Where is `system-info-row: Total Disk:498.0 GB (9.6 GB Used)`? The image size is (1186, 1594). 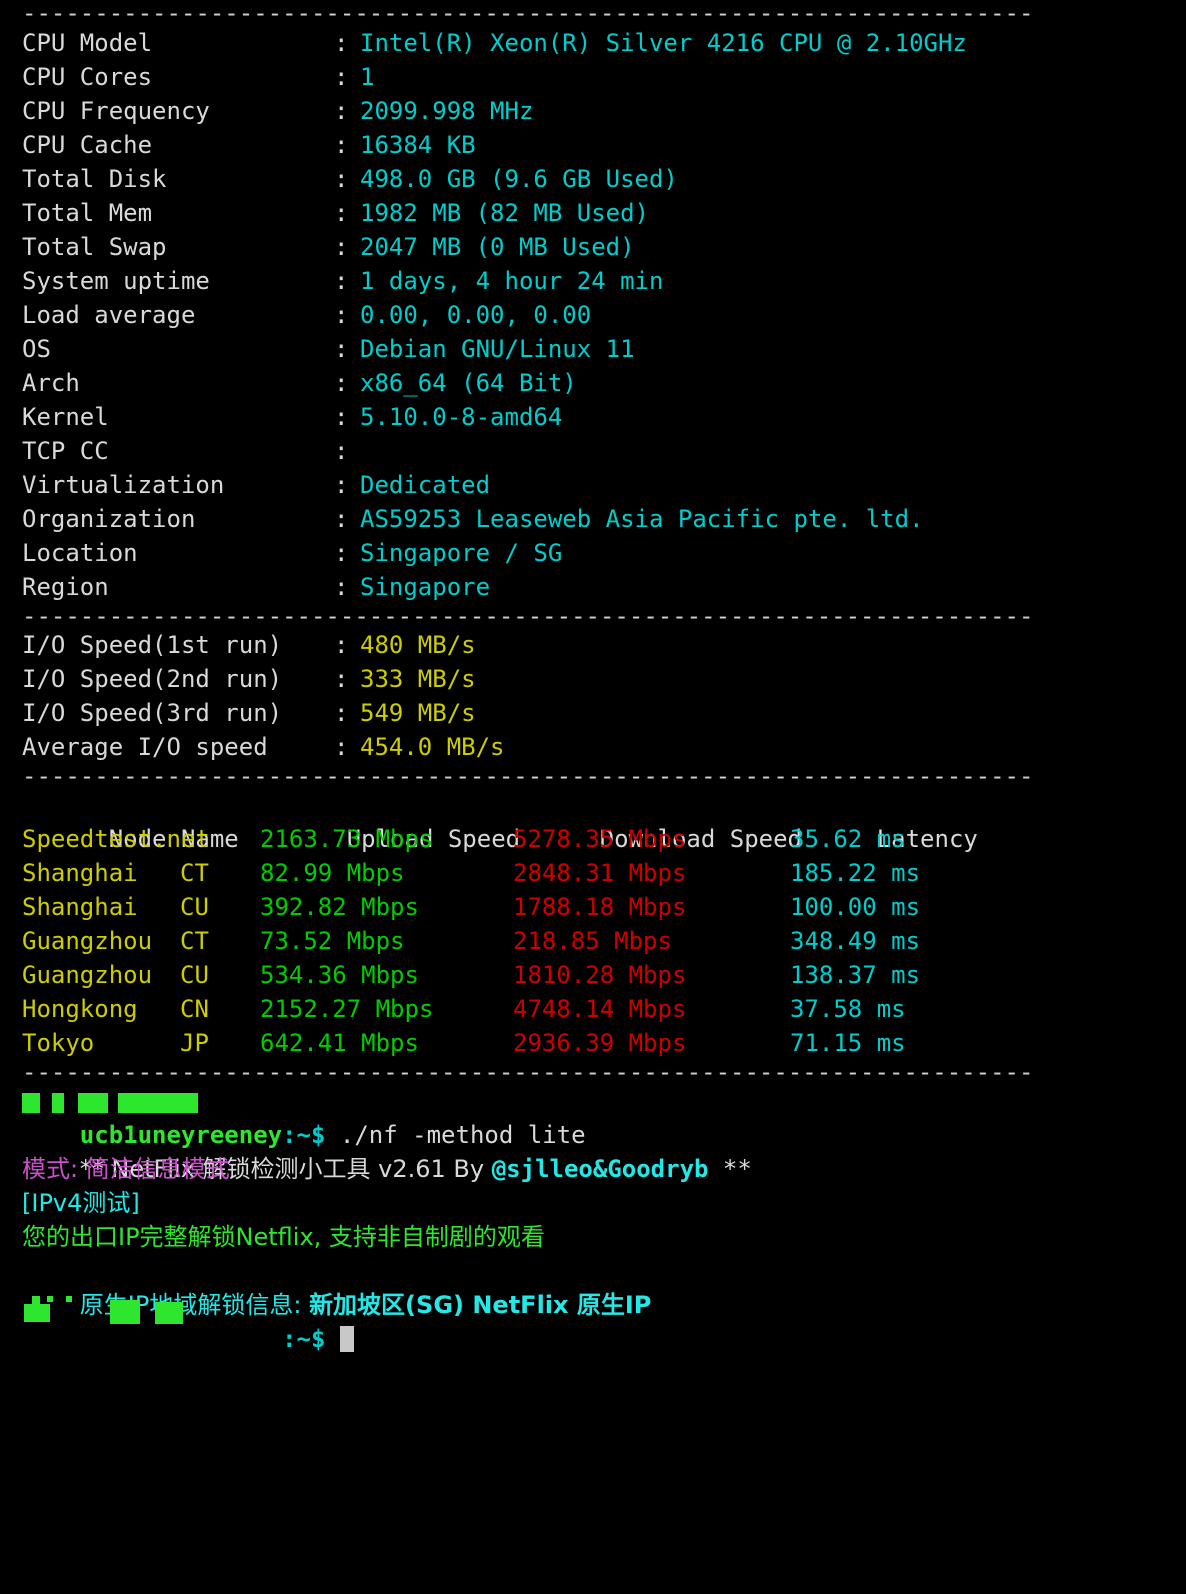 system-info-row: Total Disk:498.0 GB (9.6 GB Used) is located at coordinates (593, 179).